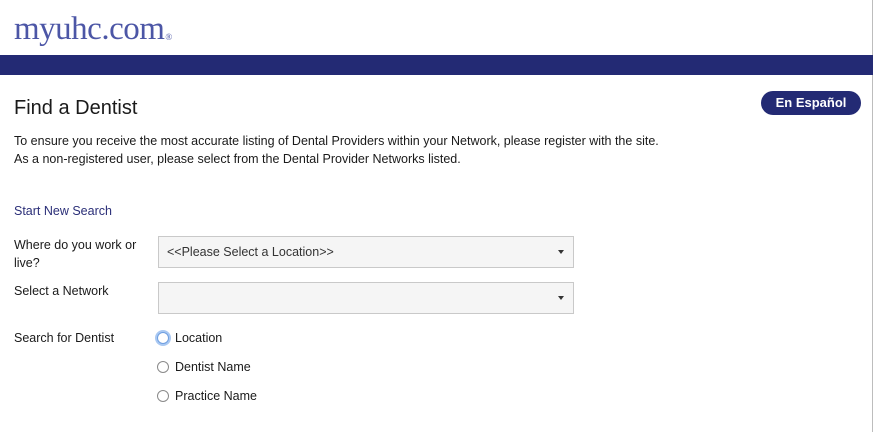  Describe the element at coordinates (76, 108) in the screenshot. I see `page-title: Find a Dentist` at that location.